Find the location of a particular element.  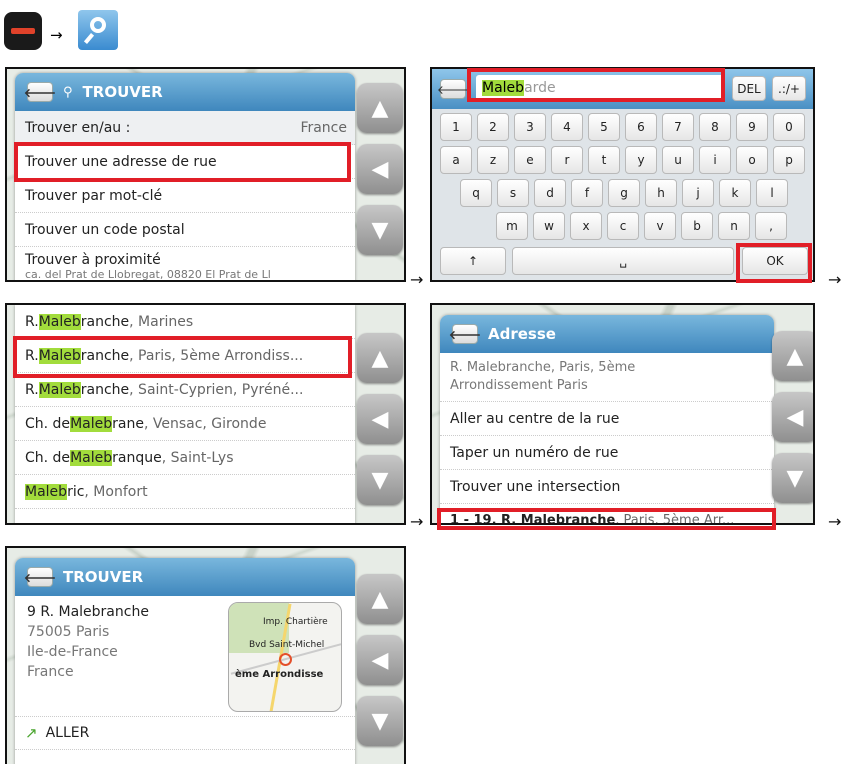

key-j: j is located at coordinates (698, 193).